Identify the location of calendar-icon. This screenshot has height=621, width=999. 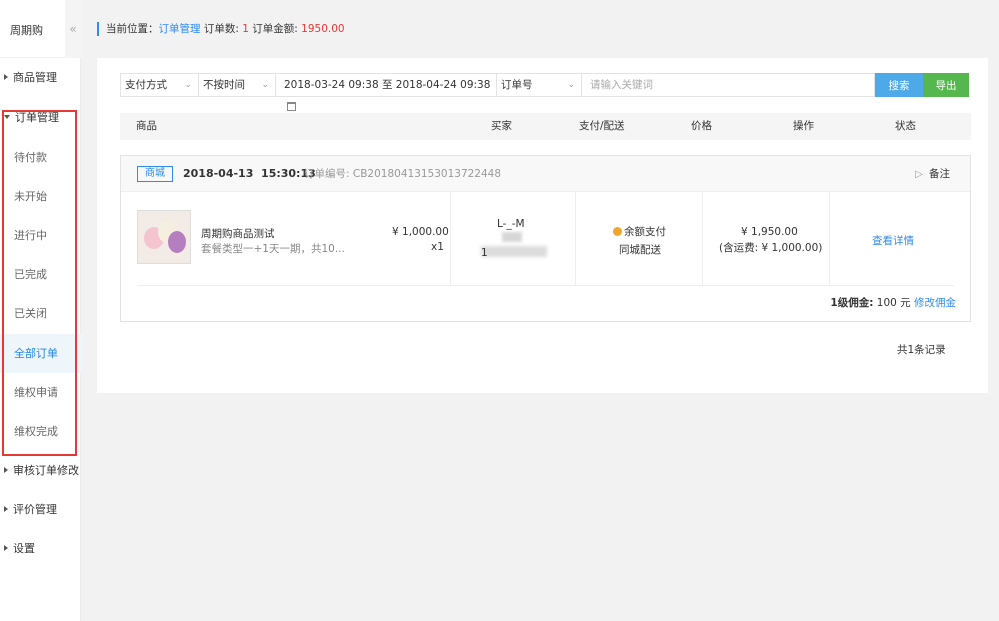
(291, 106).